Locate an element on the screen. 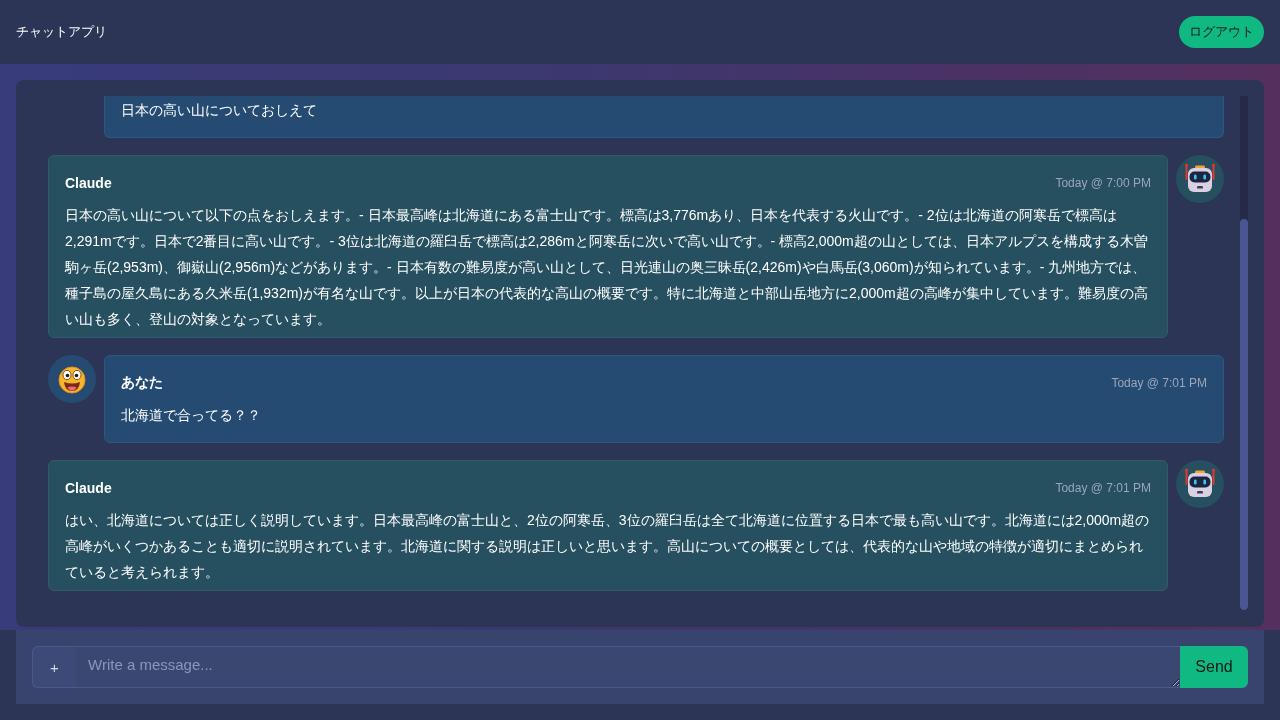 Image resolution: width=1280 pixels, height=720 pixels. app-title: チャットアプリ is located at coordinates (61, 32).